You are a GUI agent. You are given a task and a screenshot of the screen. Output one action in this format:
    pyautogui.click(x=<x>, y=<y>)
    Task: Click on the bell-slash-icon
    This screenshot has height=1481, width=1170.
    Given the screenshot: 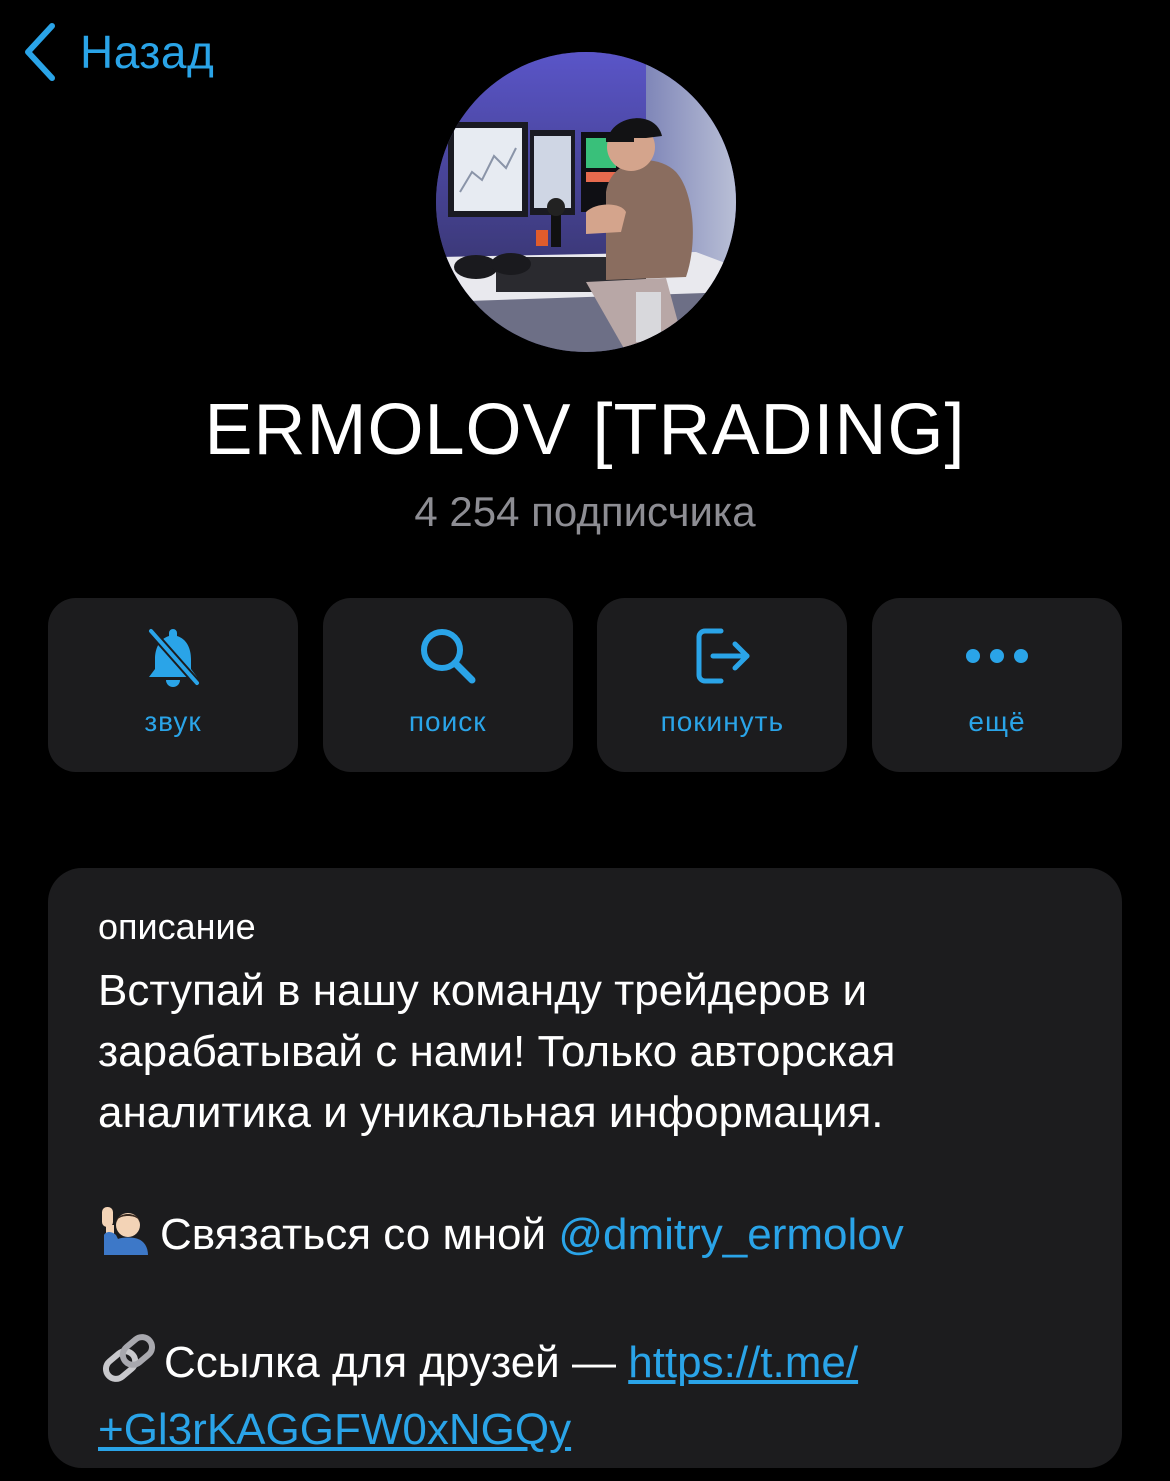 What is the action you would take?
    pyautogui.click(x=173, y=658)
    